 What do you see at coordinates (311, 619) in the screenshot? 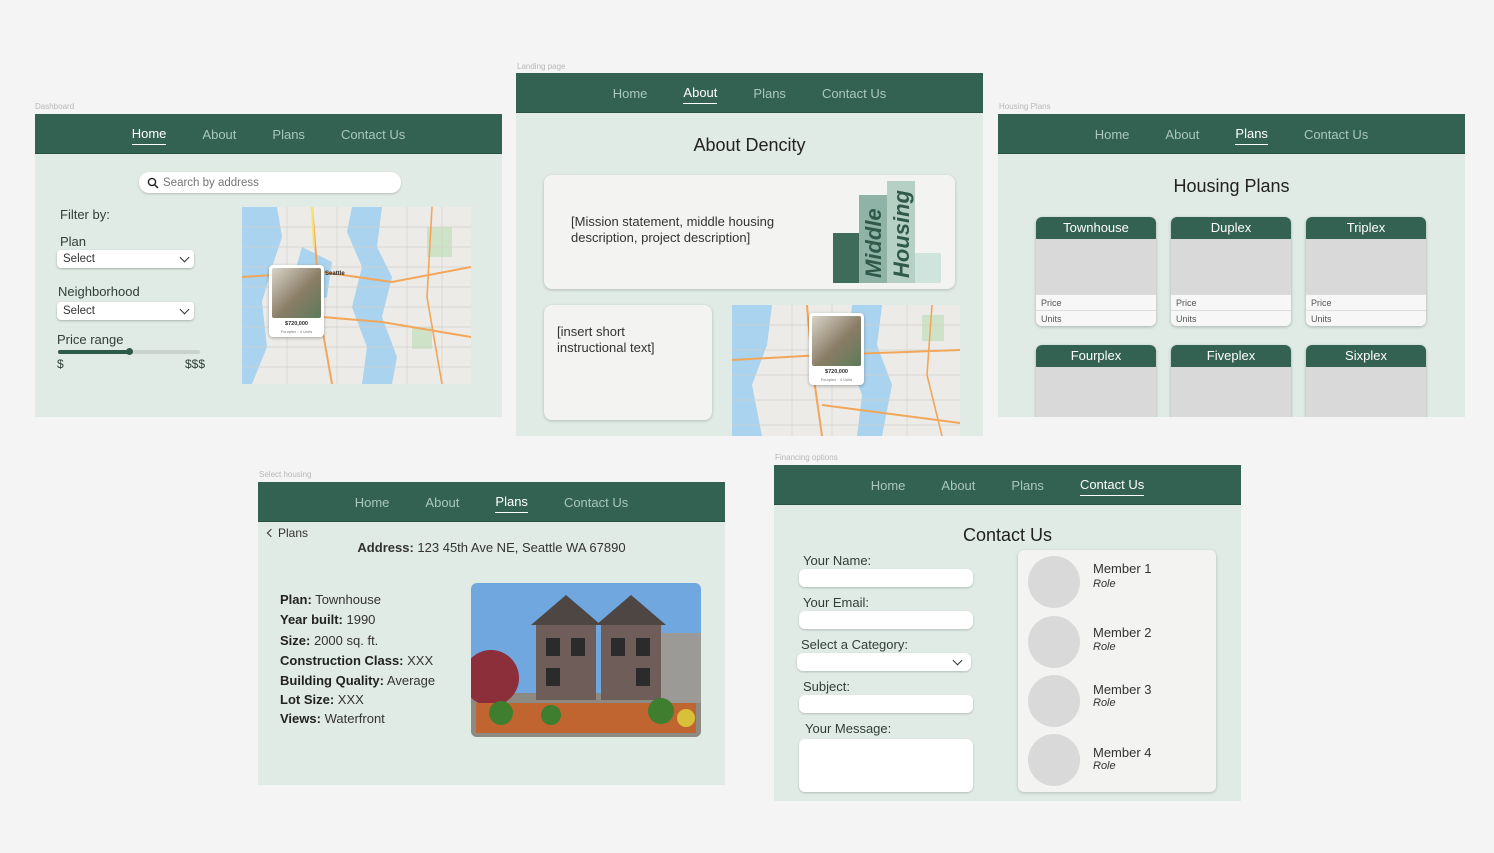
I see `detail-key: Year built:` at bounding box center [311, 619].